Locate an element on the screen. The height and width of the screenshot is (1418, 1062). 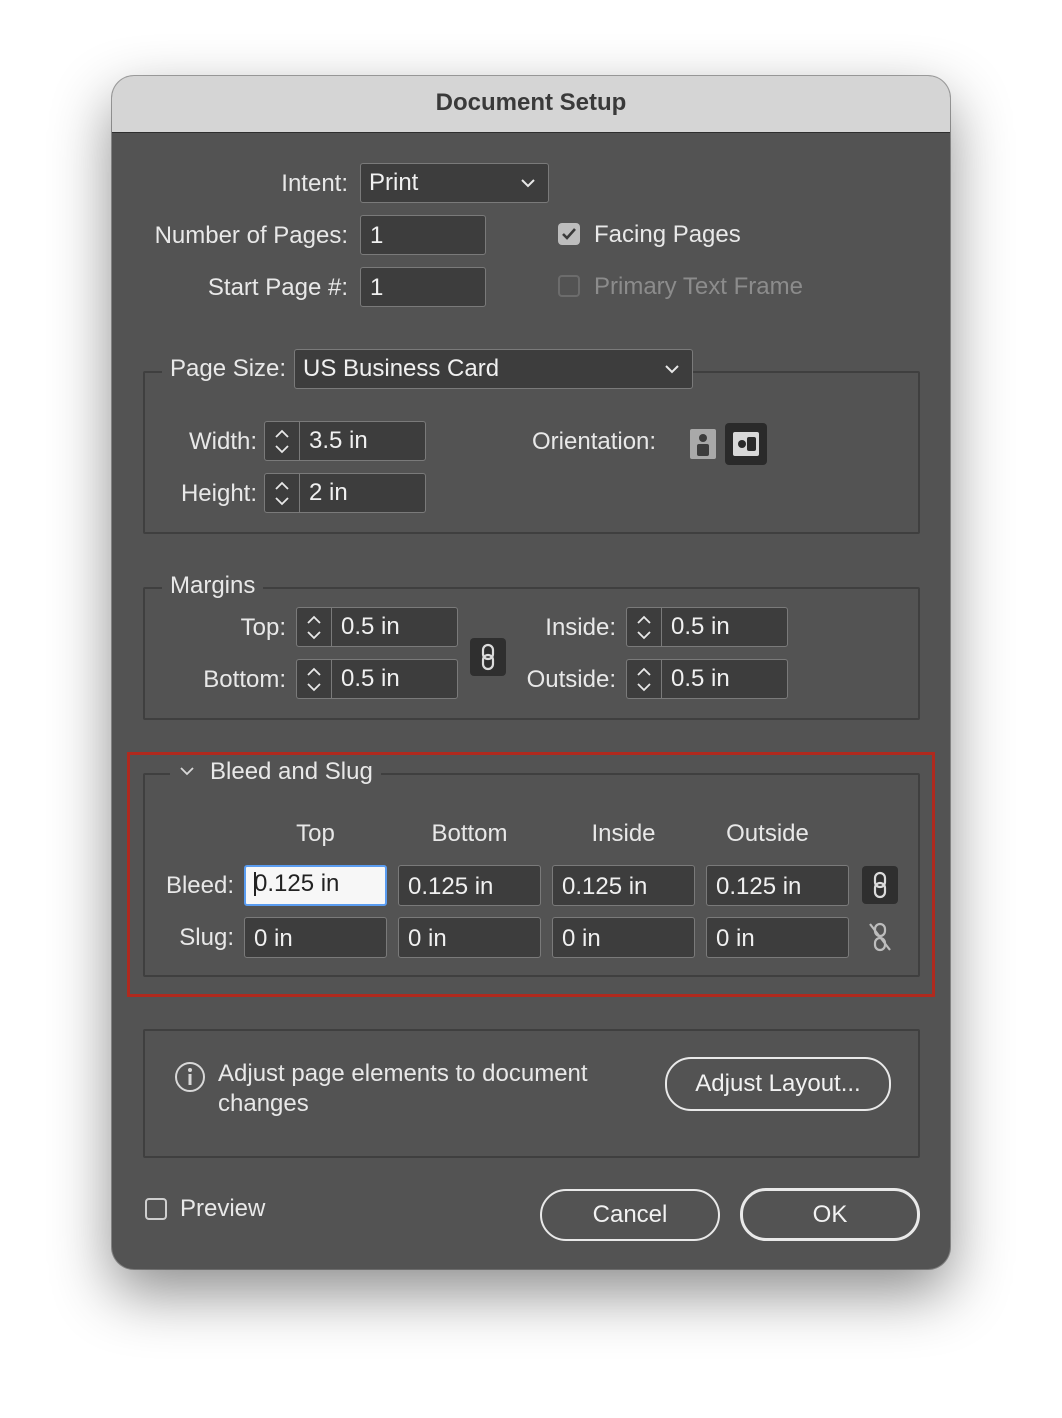
margin-bottom-value: 0.5 in is located at coordinates (370, 678).